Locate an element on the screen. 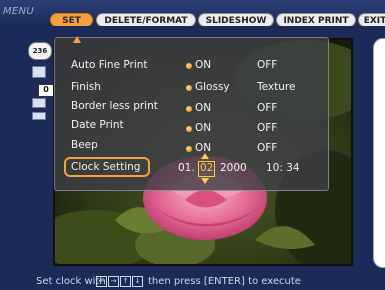 Image resolution: width=385 pixels, height=290 pixels. setting-label-finish: Finish is located at coordinates (86, 87).